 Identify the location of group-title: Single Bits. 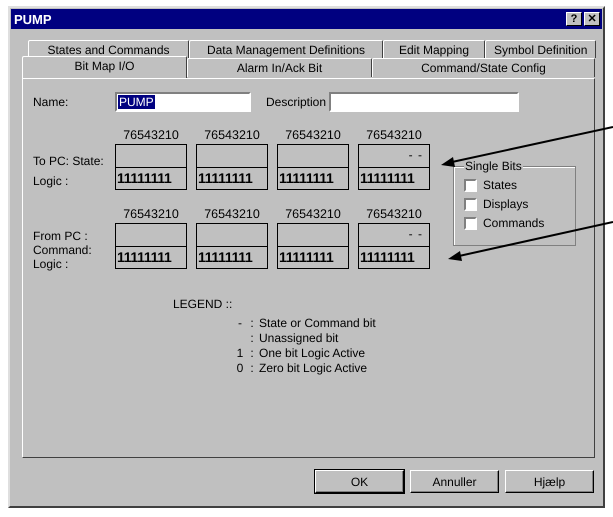
(493, 166).